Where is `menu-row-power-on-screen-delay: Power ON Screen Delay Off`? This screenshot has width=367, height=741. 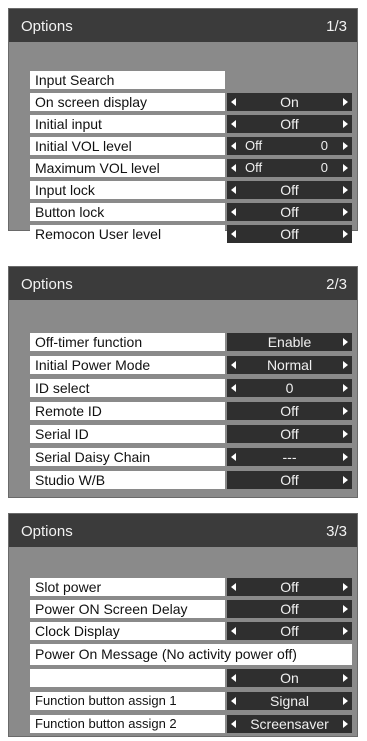
menu-row-power-on-screen-delay: Power ON Screen Delay Off is located at coordinates (191, 609).